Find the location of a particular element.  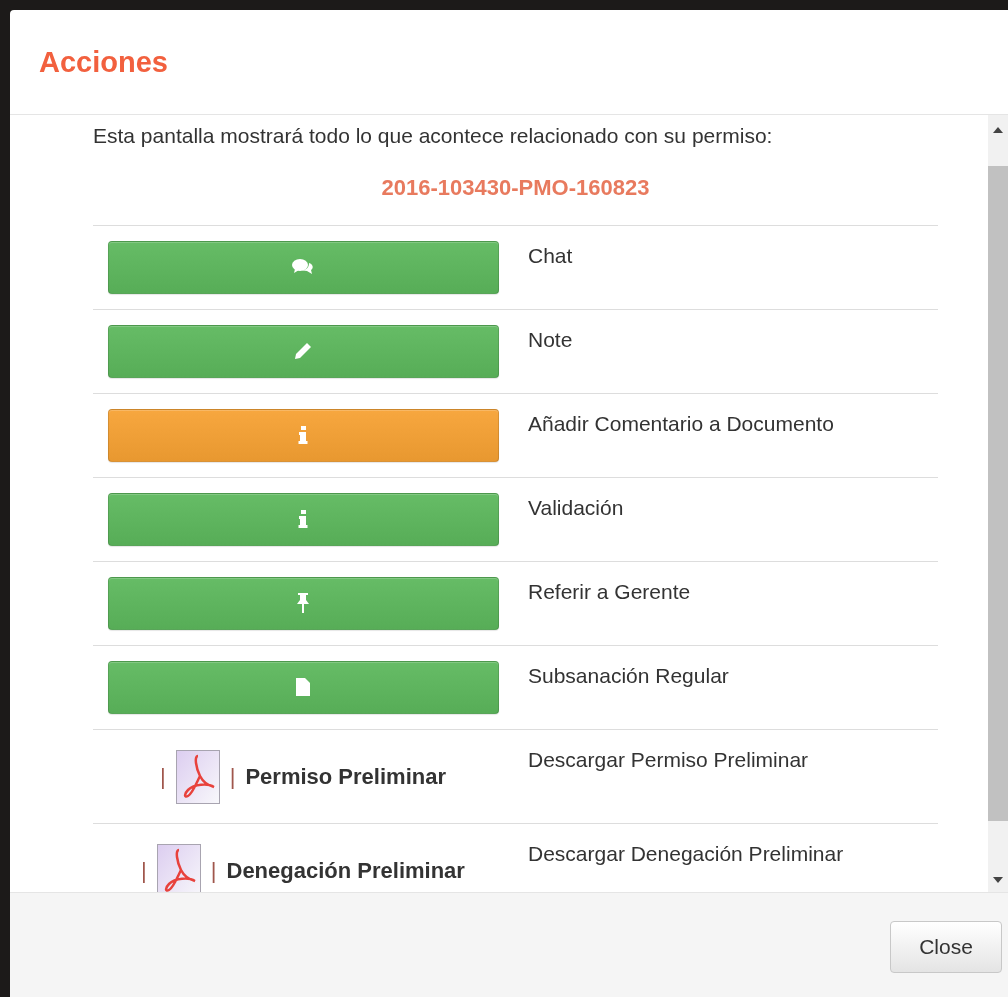

speech-bubbles-icon is located at coordinates (303, 267).